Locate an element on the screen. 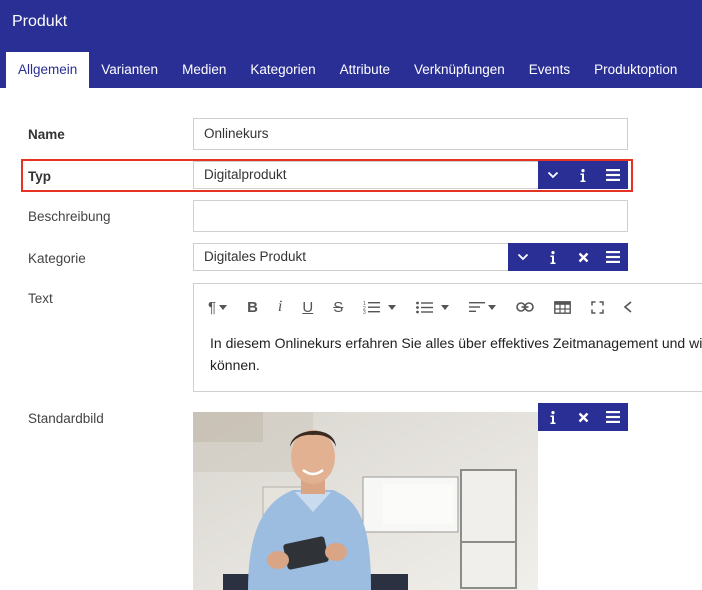 This screenshot has height=590, width=702. image-label: Standardbild is located at coordinates (66, 418).